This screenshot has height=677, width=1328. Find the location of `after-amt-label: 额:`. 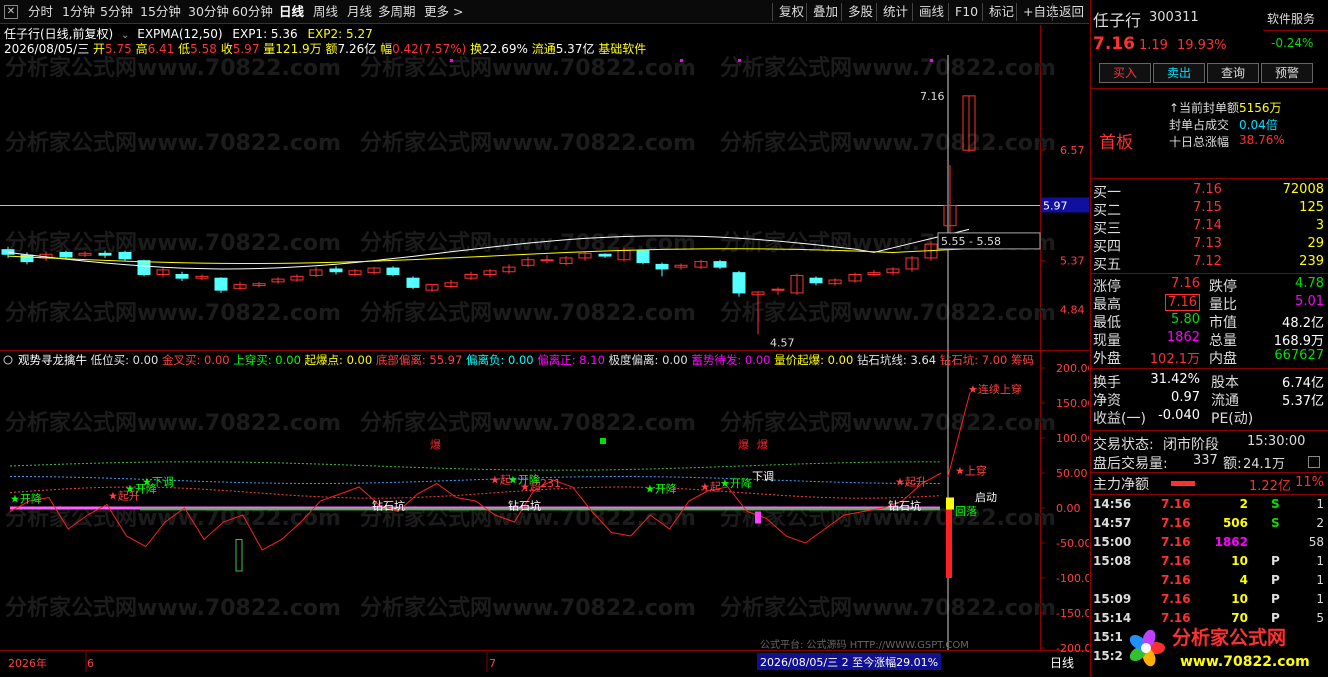

after-amt-label: 额: is located at coordinates (1232, 464).